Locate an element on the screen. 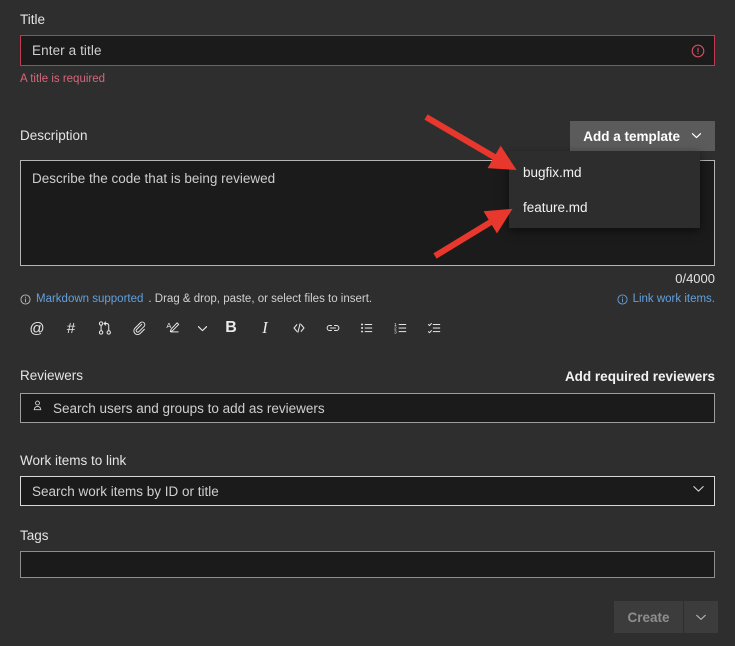  markdown-toolbar: @ # A B I 1 2 3 is located at coordinates (367, 328).